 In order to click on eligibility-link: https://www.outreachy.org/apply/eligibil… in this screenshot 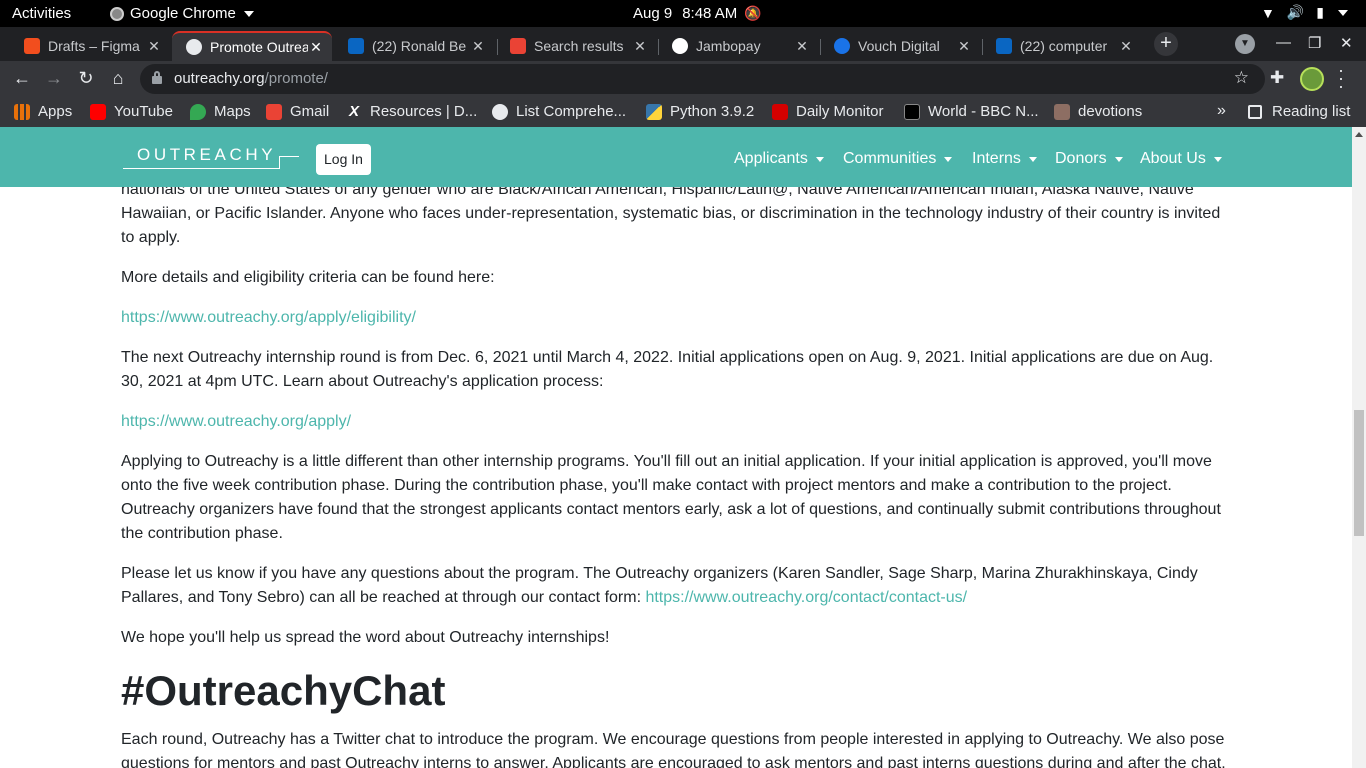, I will do `click(268, 317)`.